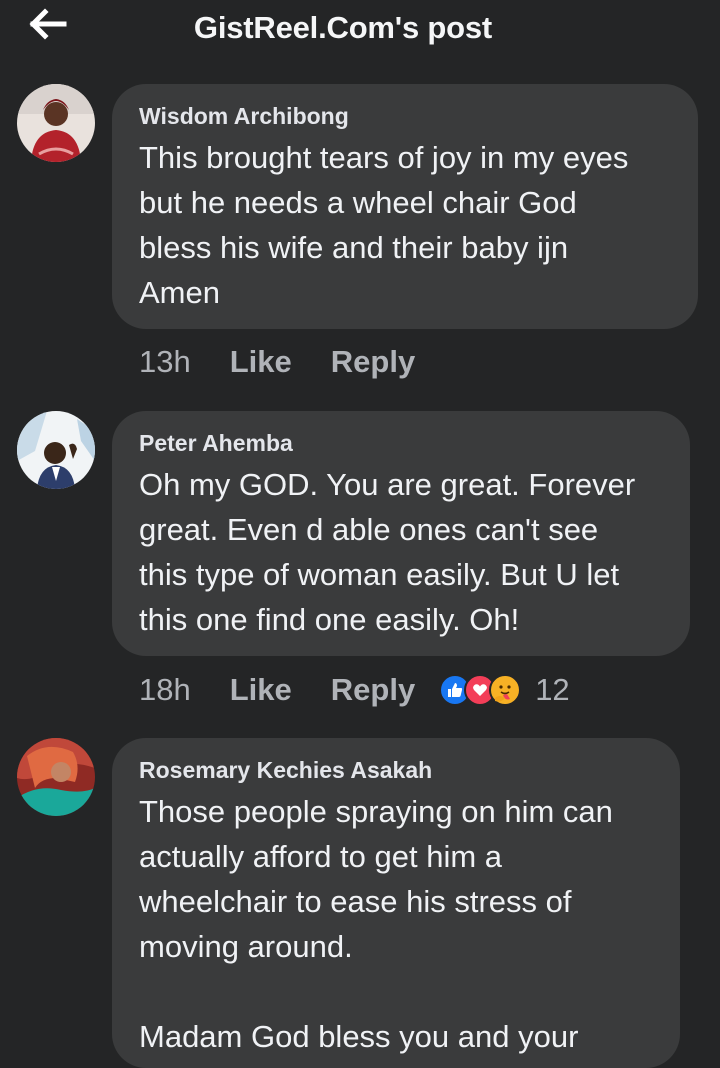 The height and width of the screenshot is (1068, 720). I want to click on comment-actions: 13h Like Reply, so click(277, 362).